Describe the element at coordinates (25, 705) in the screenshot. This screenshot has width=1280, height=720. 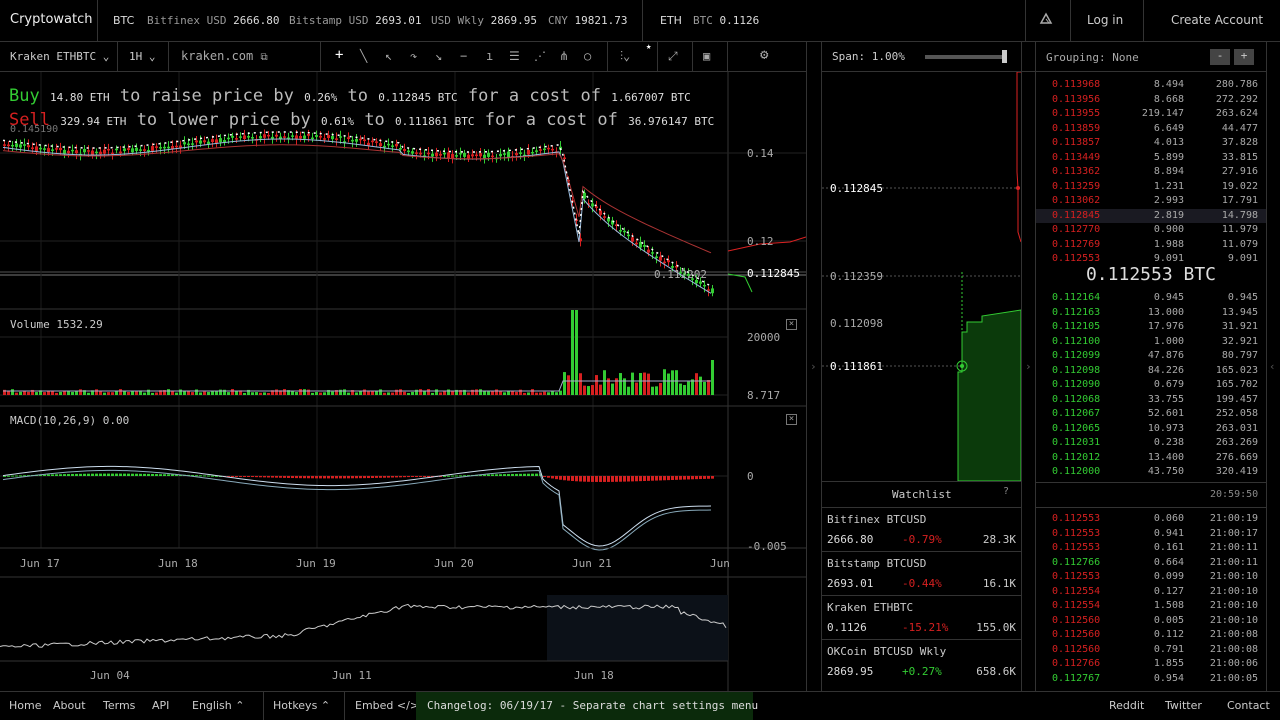
I see `footer-home-link: Home` at that location.